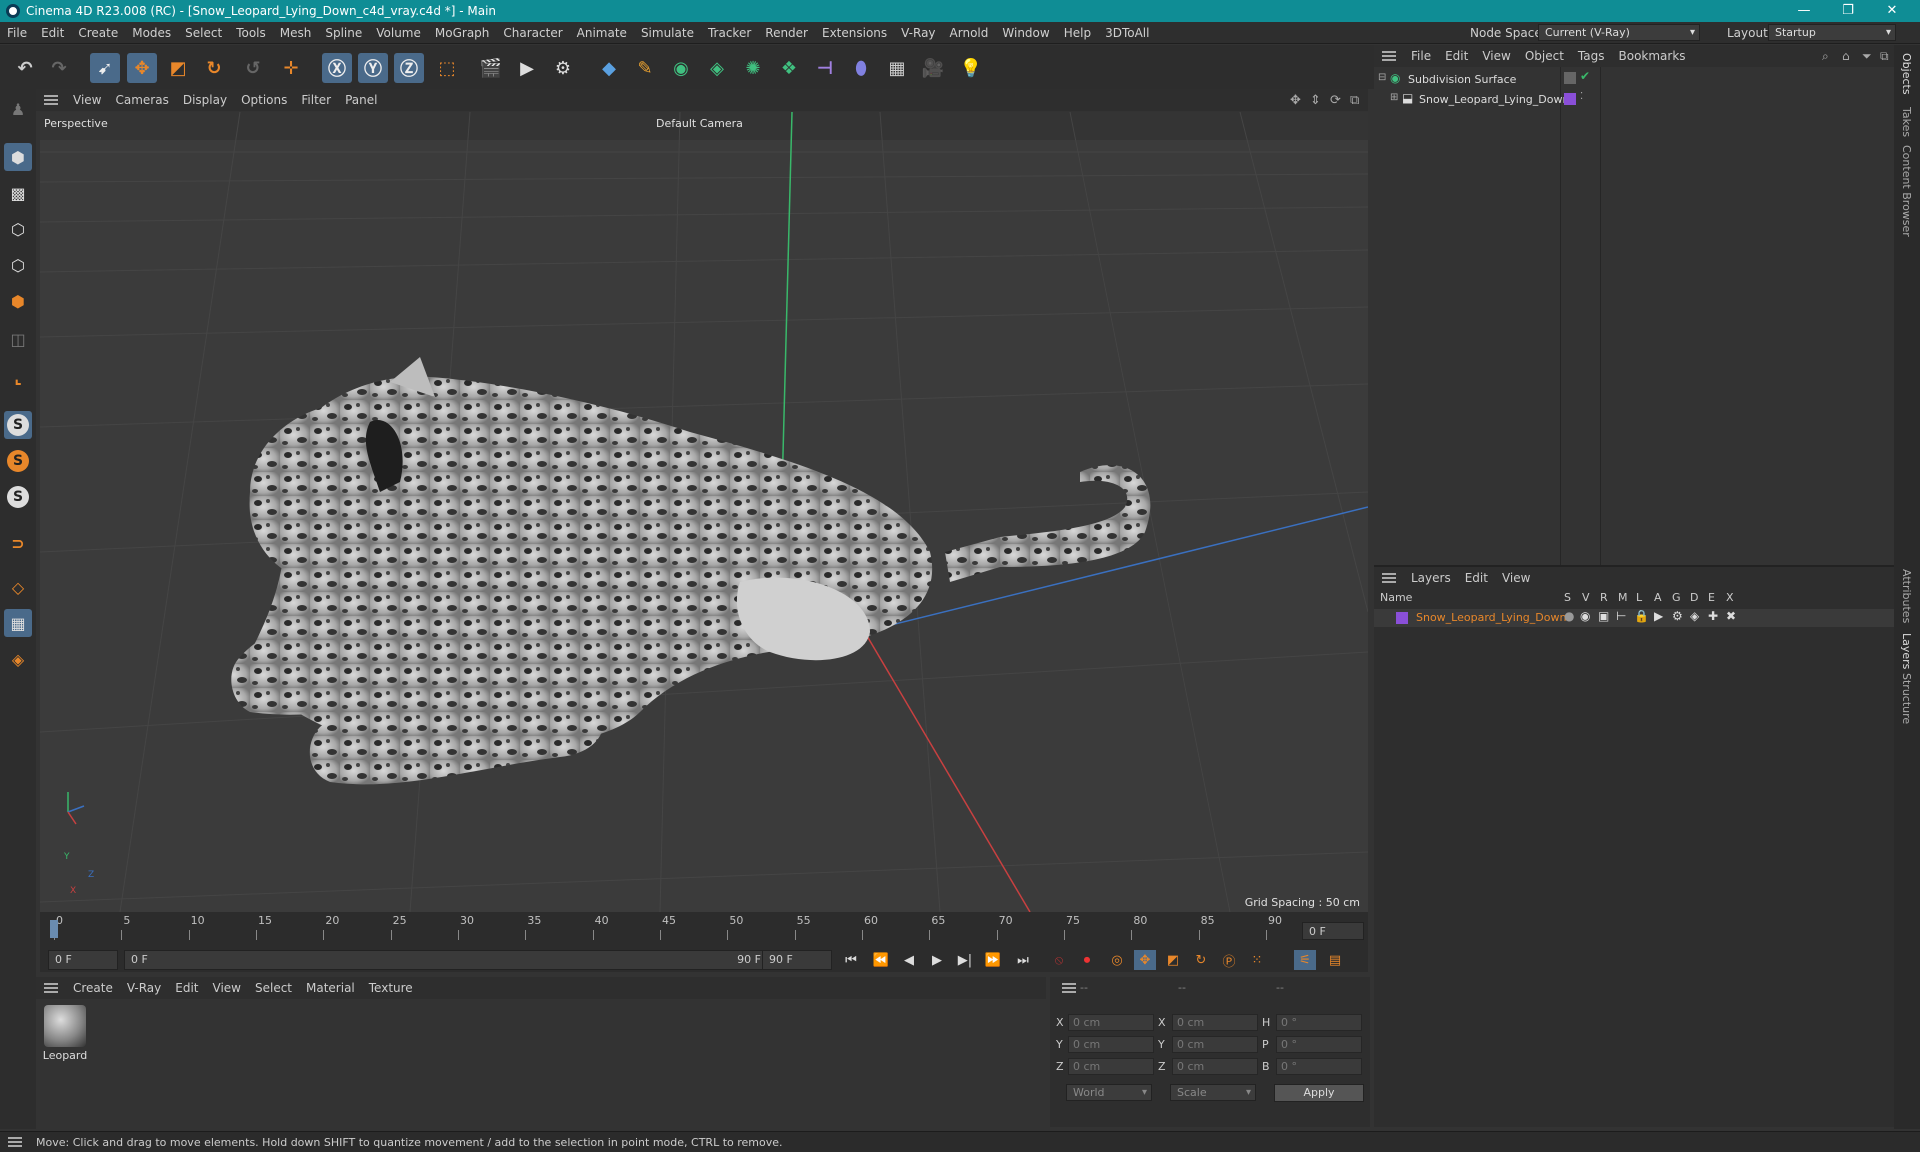  Describe the element at coordinates (1173, 960) in the screenshot. I see `key-scale-icon: ◩` at that location.